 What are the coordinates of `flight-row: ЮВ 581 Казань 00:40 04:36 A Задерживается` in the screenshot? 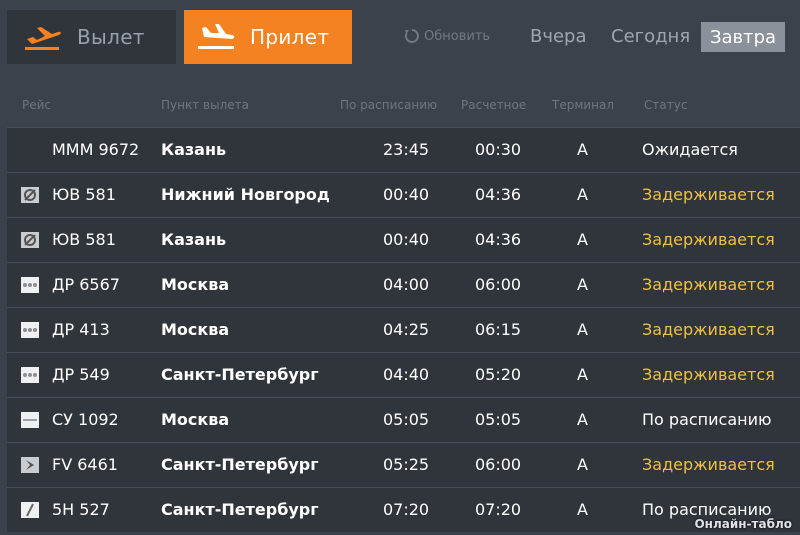 It's located at (403, 239).